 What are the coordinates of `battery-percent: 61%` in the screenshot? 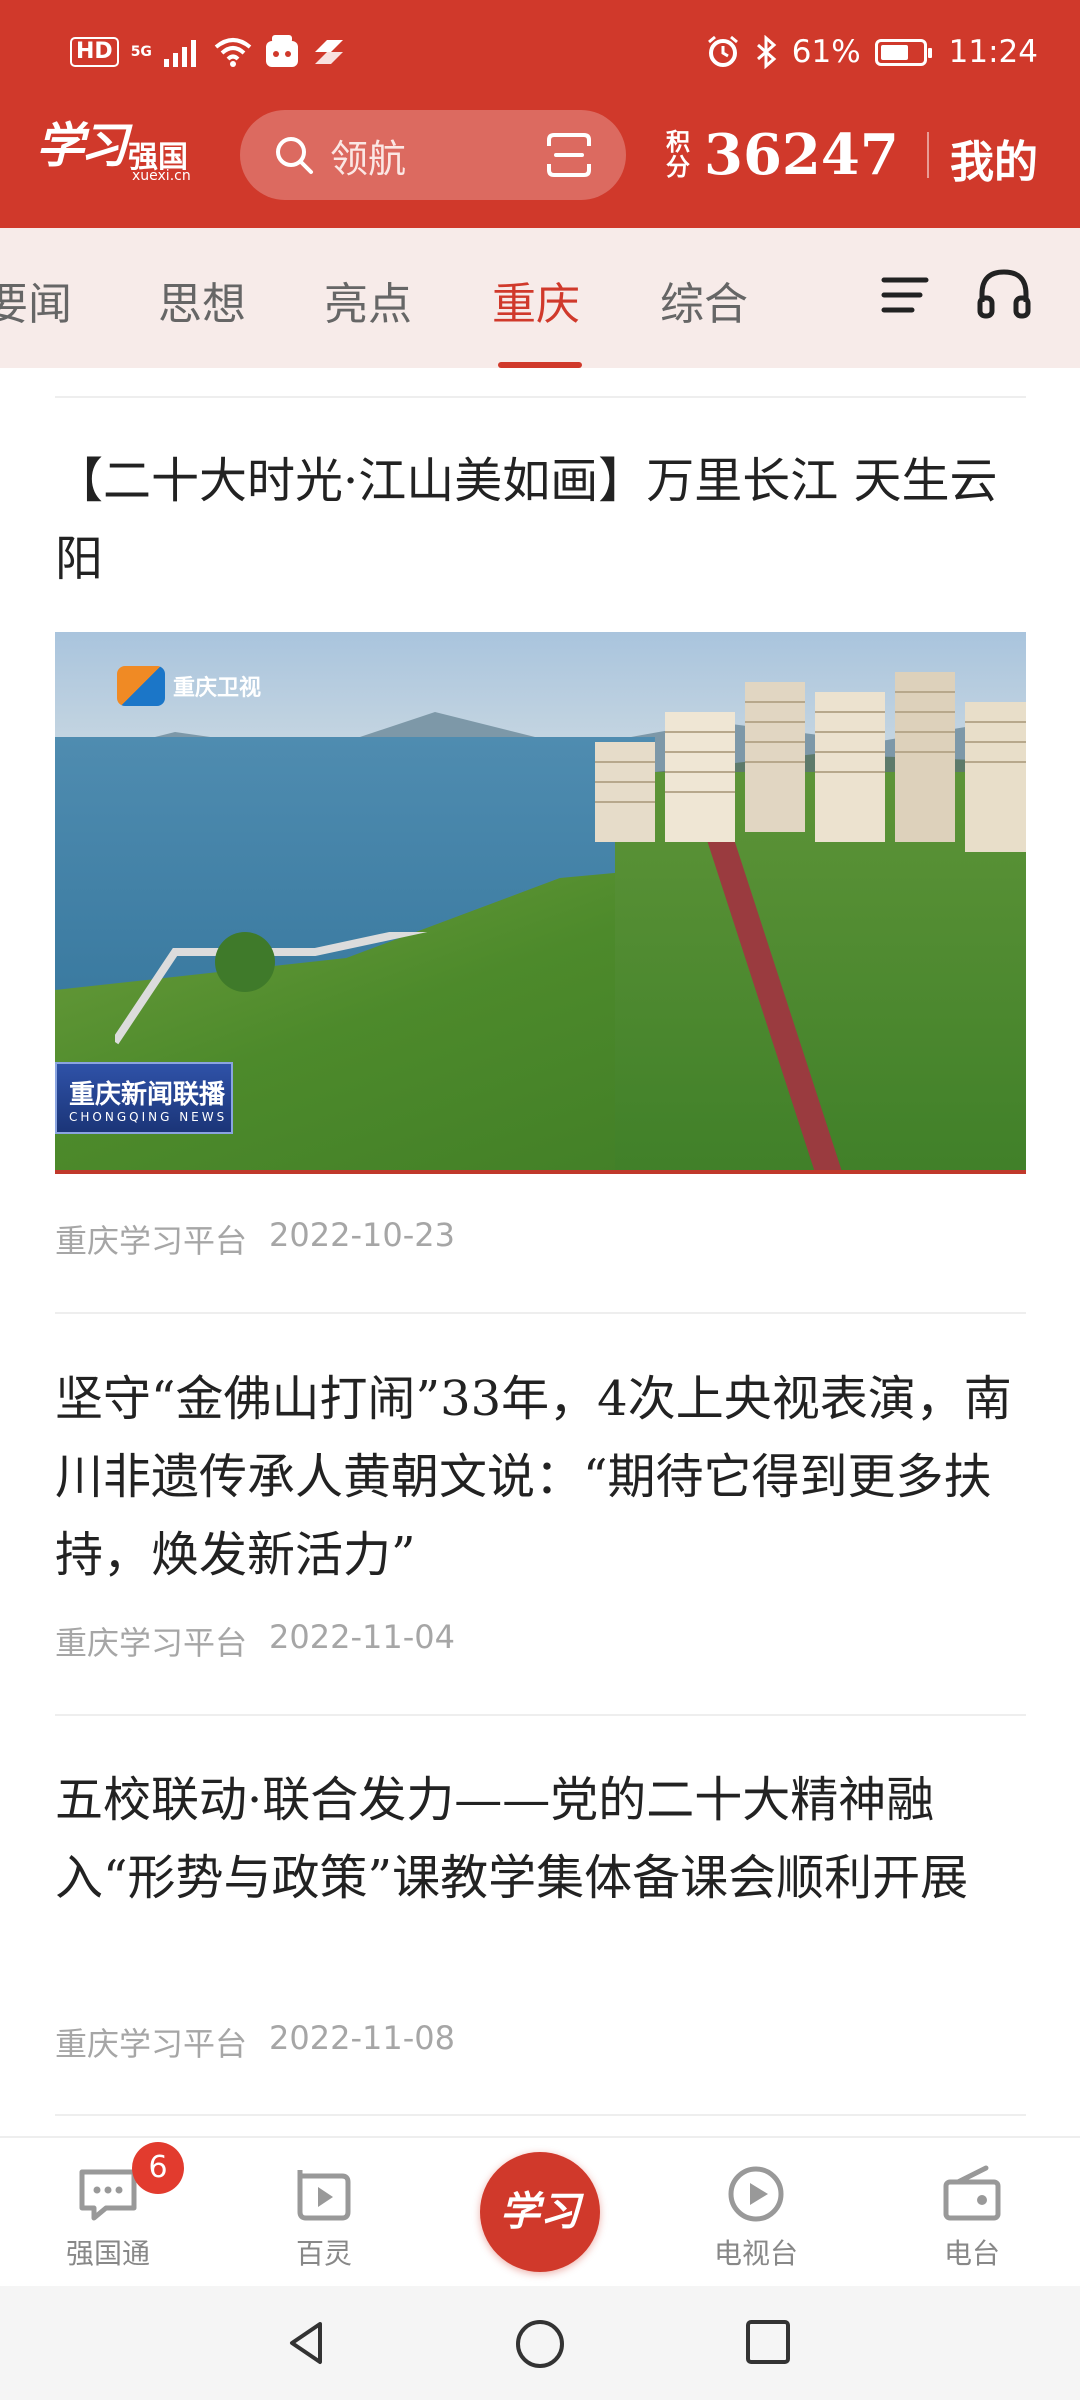 It's located at (826, 52).